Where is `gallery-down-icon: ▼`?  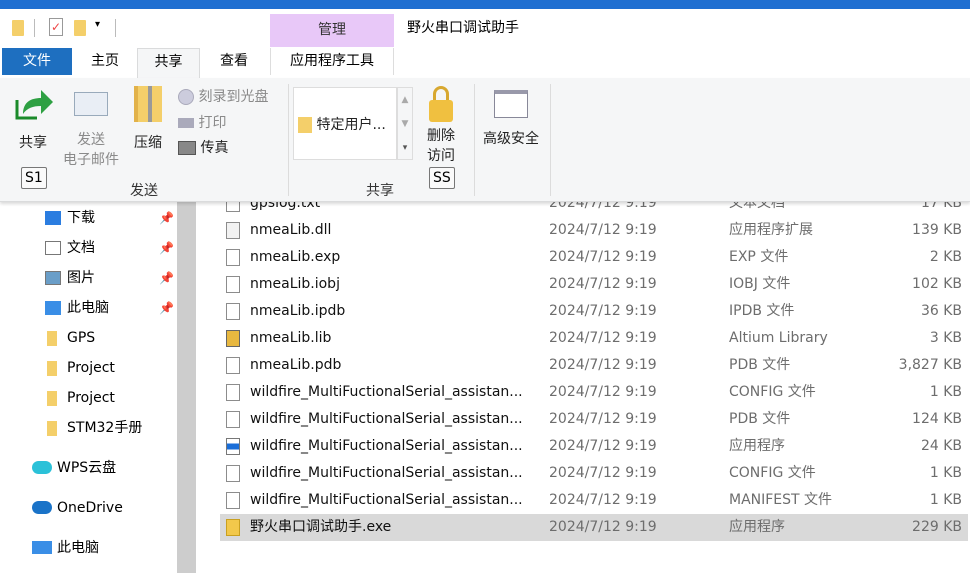
gallery-down-icon: ▼ is located at coordinates (405, 124).